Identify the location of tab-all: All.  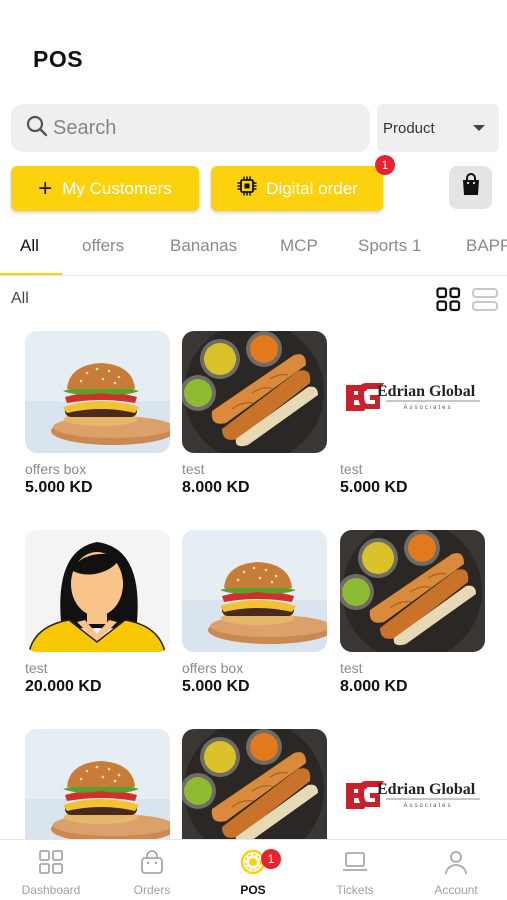
(29, 246).